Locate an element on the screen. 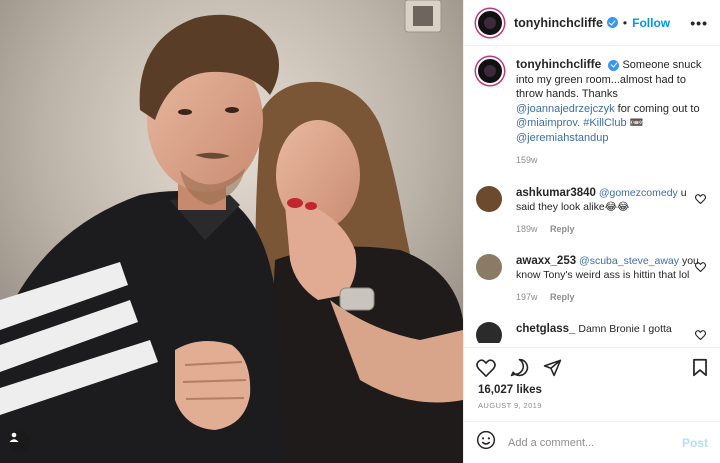  likes-count: 16,027 likes is located at coordinates (510, 390).